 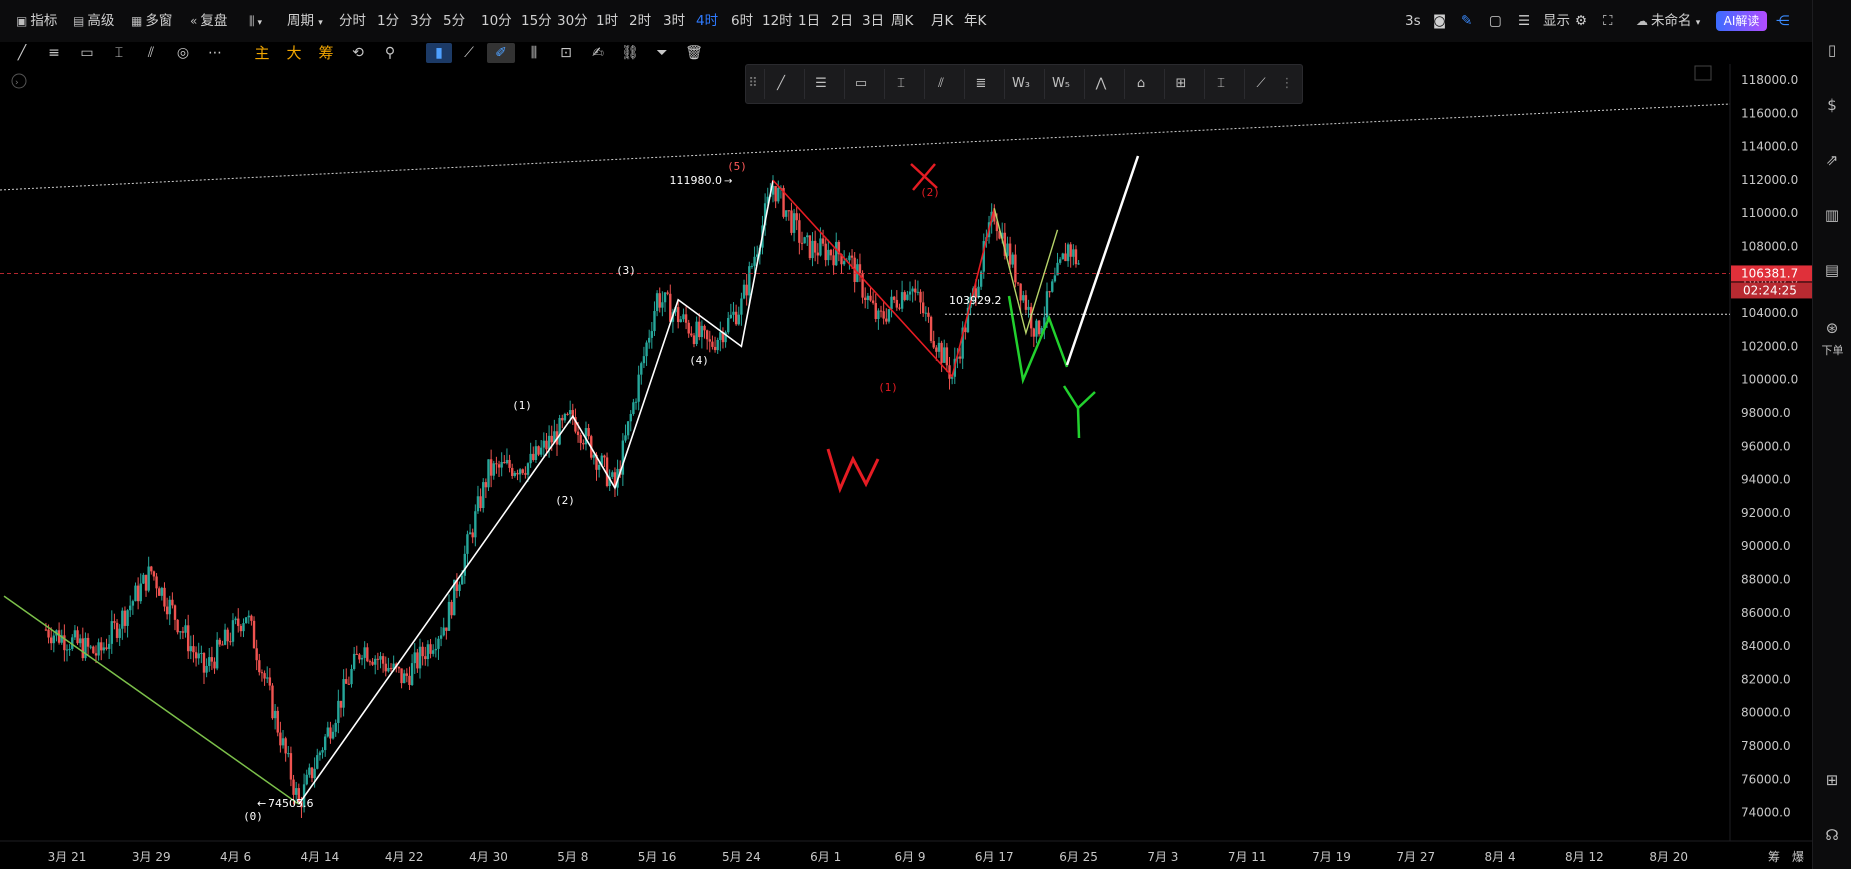 What do you see at coordinates (1556, 21) in the screenshot?
I see `display-button: 显示` at bounding box center [1556, 21].